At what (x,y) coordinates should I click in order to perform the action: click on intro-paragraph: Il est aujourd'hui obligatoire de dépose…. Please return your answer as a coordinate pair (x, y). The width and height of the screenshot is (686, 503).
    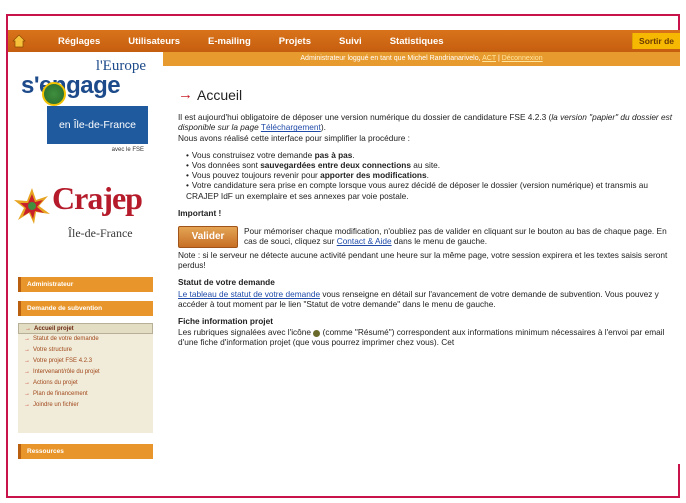
    Looking at the image, I should click on (425, 127).